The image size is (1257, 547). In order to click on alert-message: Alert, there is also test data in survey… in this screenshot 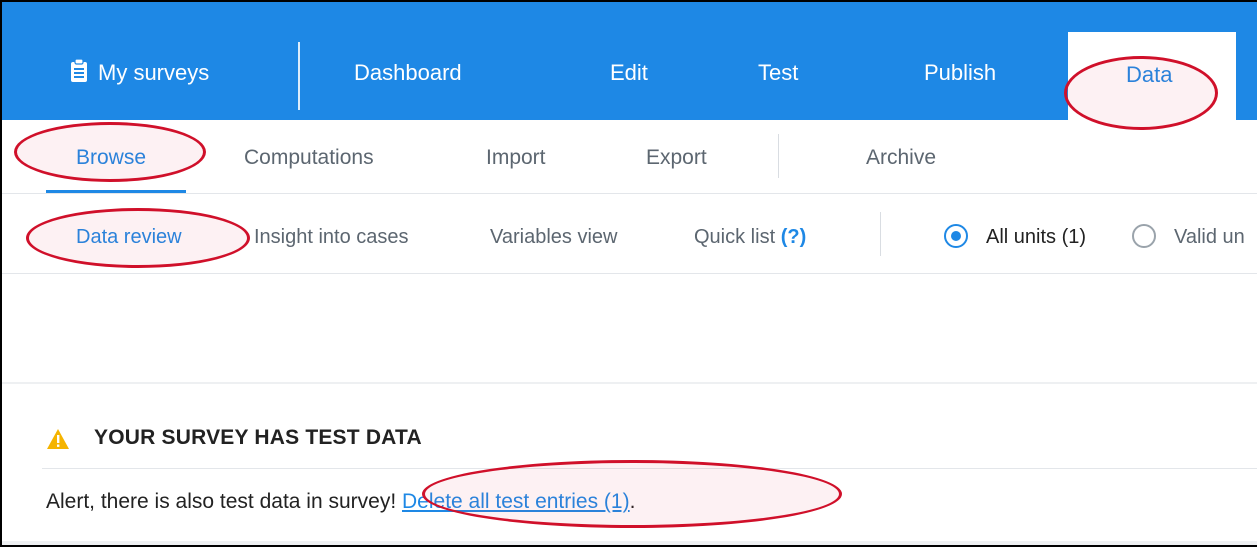, I will do `click(340, 502)`.